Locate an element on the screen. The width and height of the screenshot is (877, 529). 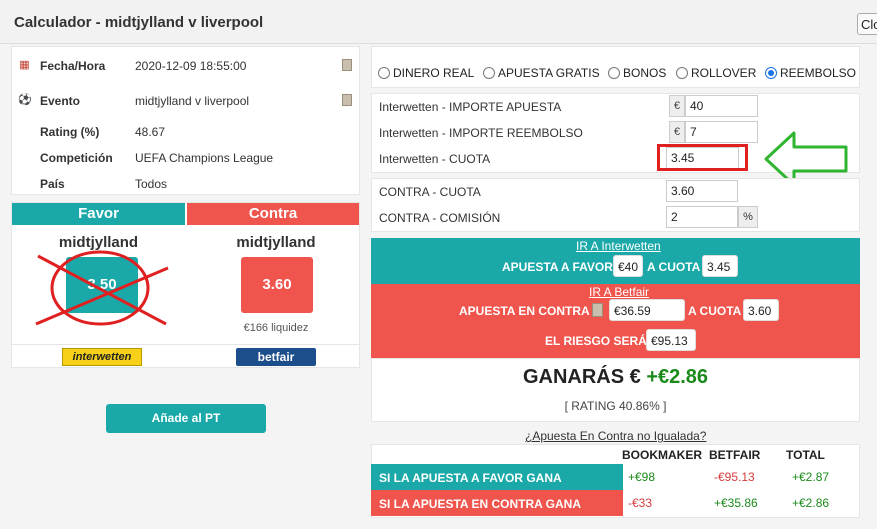
info-row-competition: Competición UEFA Champions League is located at coordinates (185, 158).